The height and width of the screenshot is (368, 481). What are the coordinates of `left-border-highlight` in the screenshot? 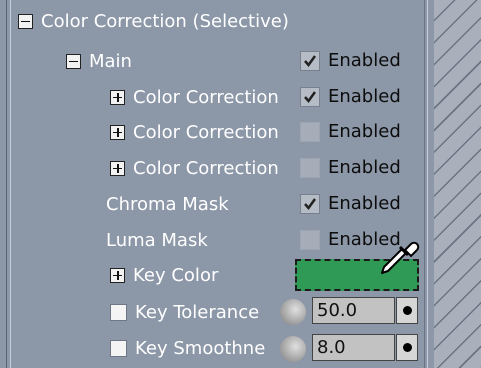 It's located at (10, 184).